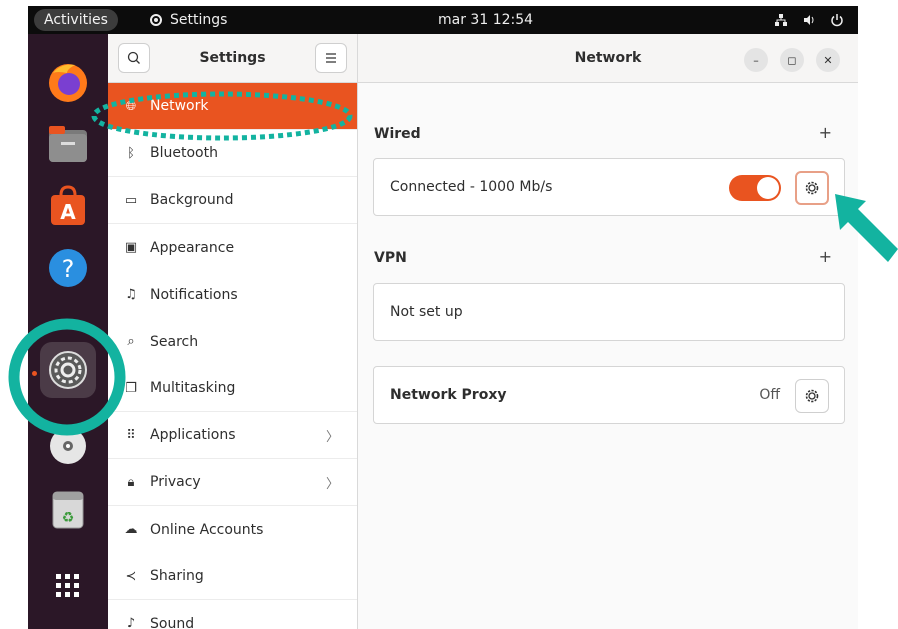 The image size is (898, 629). Describe the element at coordinates (192, 247) in the screenshot. I see `sidebar-item-label: Appearance` at that location.